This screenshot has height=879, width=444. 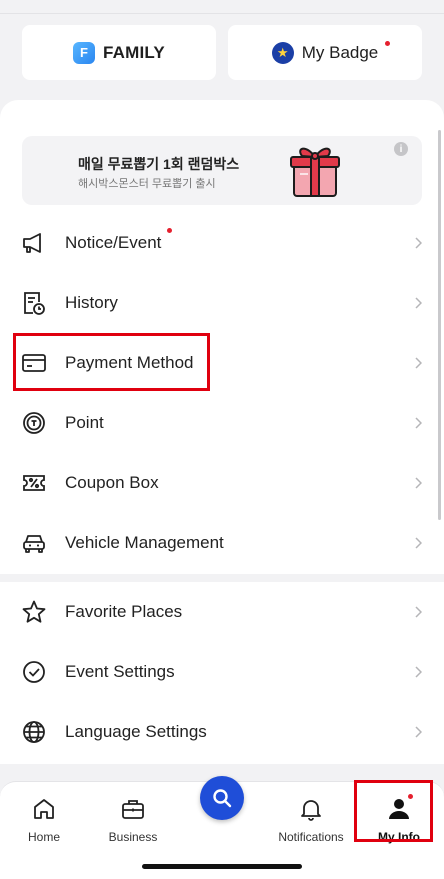 What do you see at coordinates (315, 172) in the screenshot?
I see `gift-box-icon` at bounding box center [315, 172].